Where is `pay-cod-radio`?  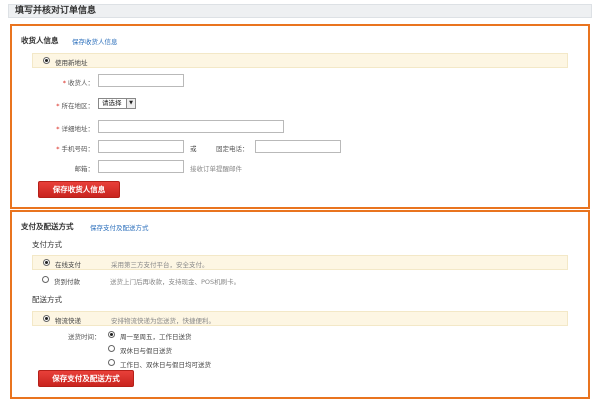
pay-cod-radio is located at coordinates (45, 279).